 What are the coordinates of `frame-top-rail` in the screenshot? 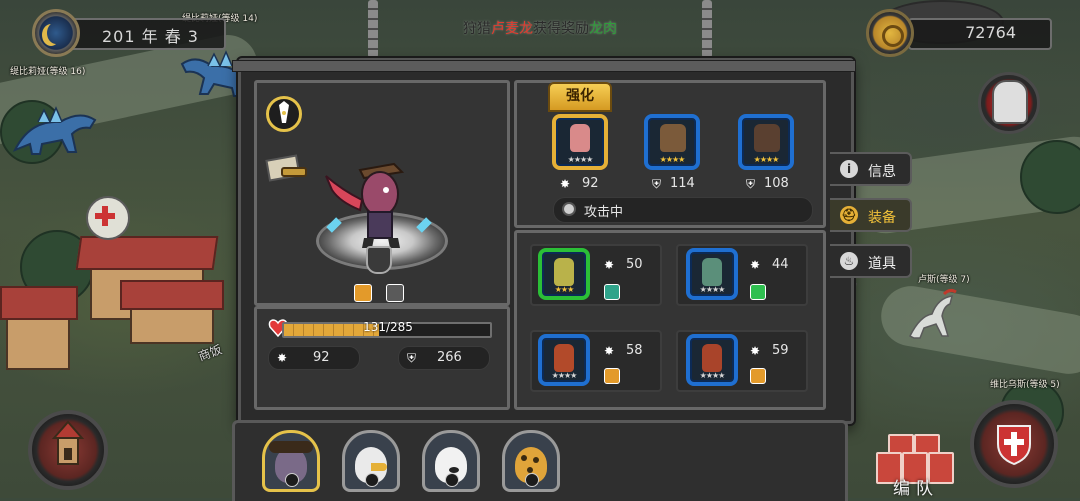 It's located at (544, 66).